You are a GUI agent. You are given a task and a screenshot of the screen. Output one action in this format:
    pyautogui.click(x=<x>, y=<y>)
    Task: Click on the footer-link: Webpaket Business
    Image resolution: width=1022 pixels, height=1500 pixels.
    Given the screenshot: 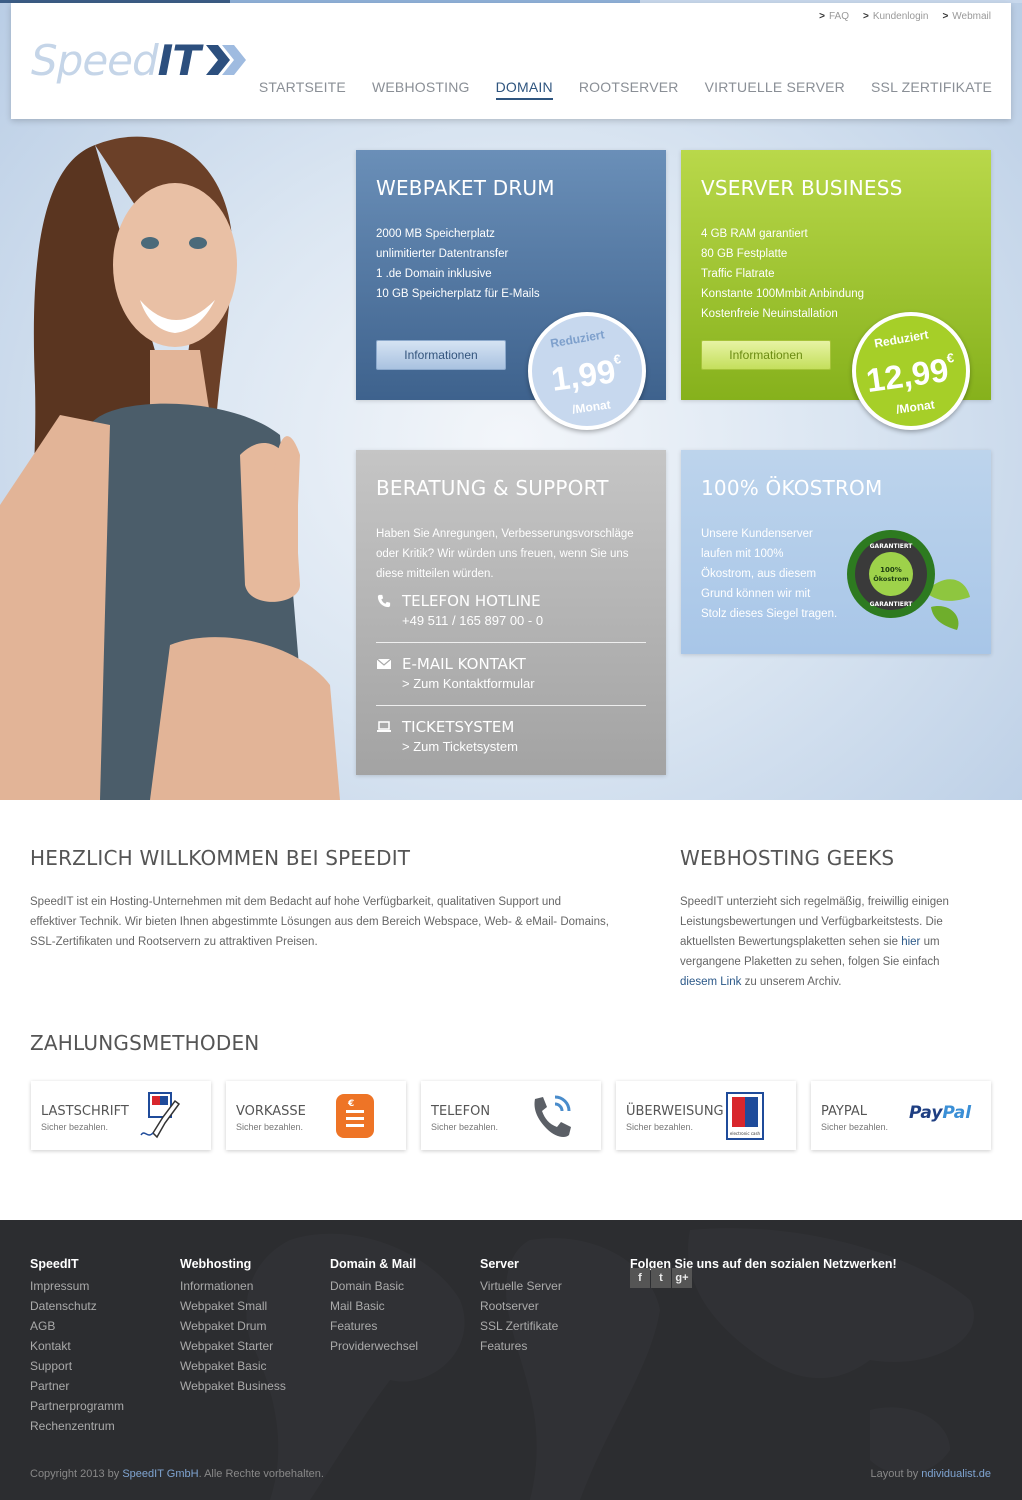 What is the action you would take?
    pyautogui.click(x=233, y=1386)
    